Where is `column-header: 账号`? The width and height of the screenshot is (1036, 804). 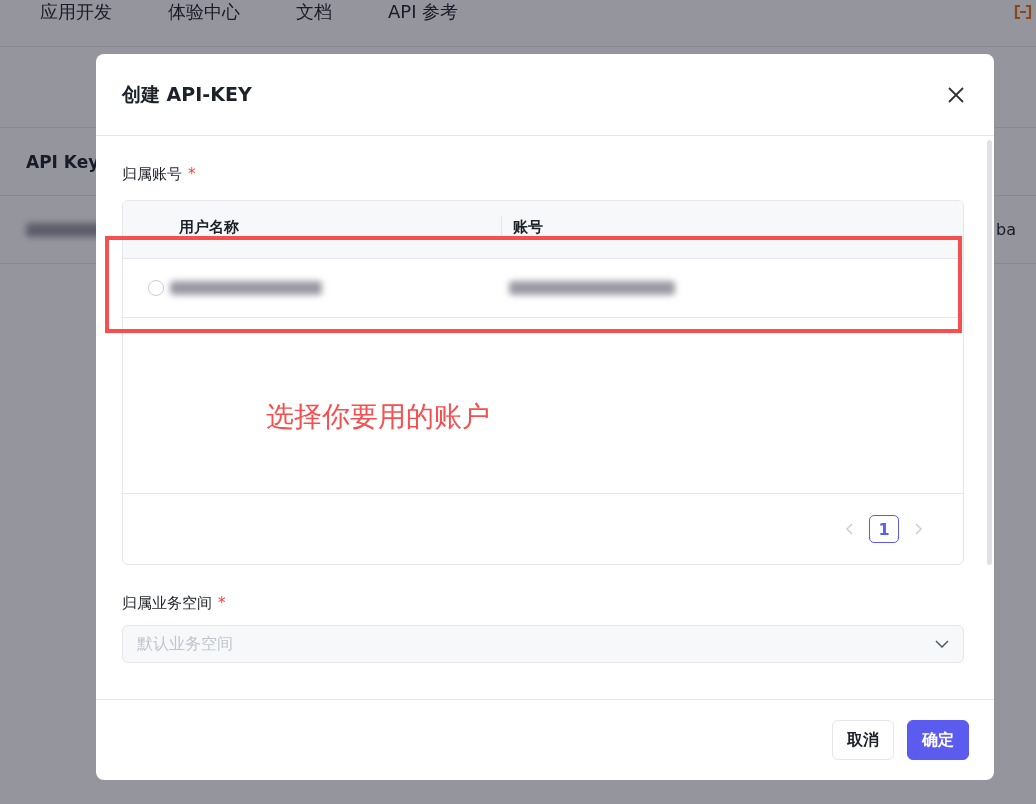
column-header: 账号 is located at coordinates (732, 227).